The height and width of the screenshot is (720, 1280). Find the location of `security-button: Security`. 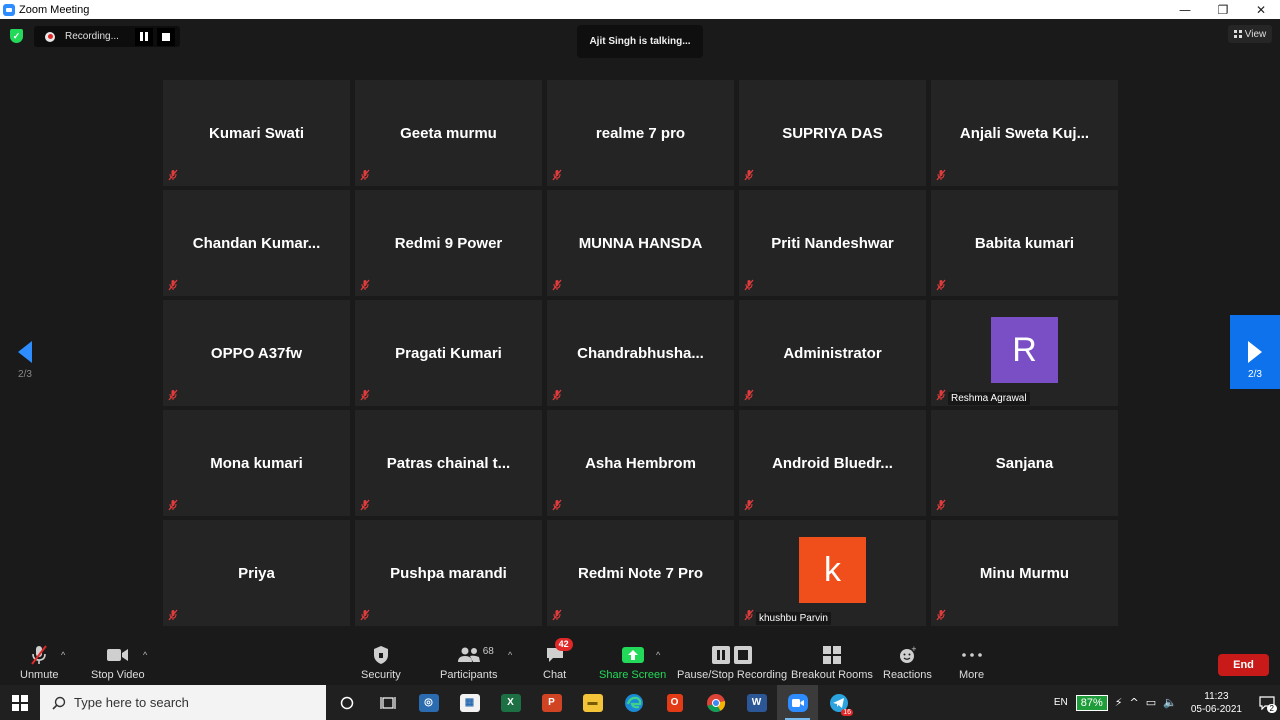

security-button: Security is located at coordinates (381, 662).